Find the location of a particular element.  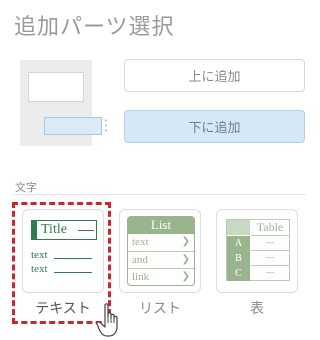

table-thumb-header: Table is located at coordinates (270, 227).